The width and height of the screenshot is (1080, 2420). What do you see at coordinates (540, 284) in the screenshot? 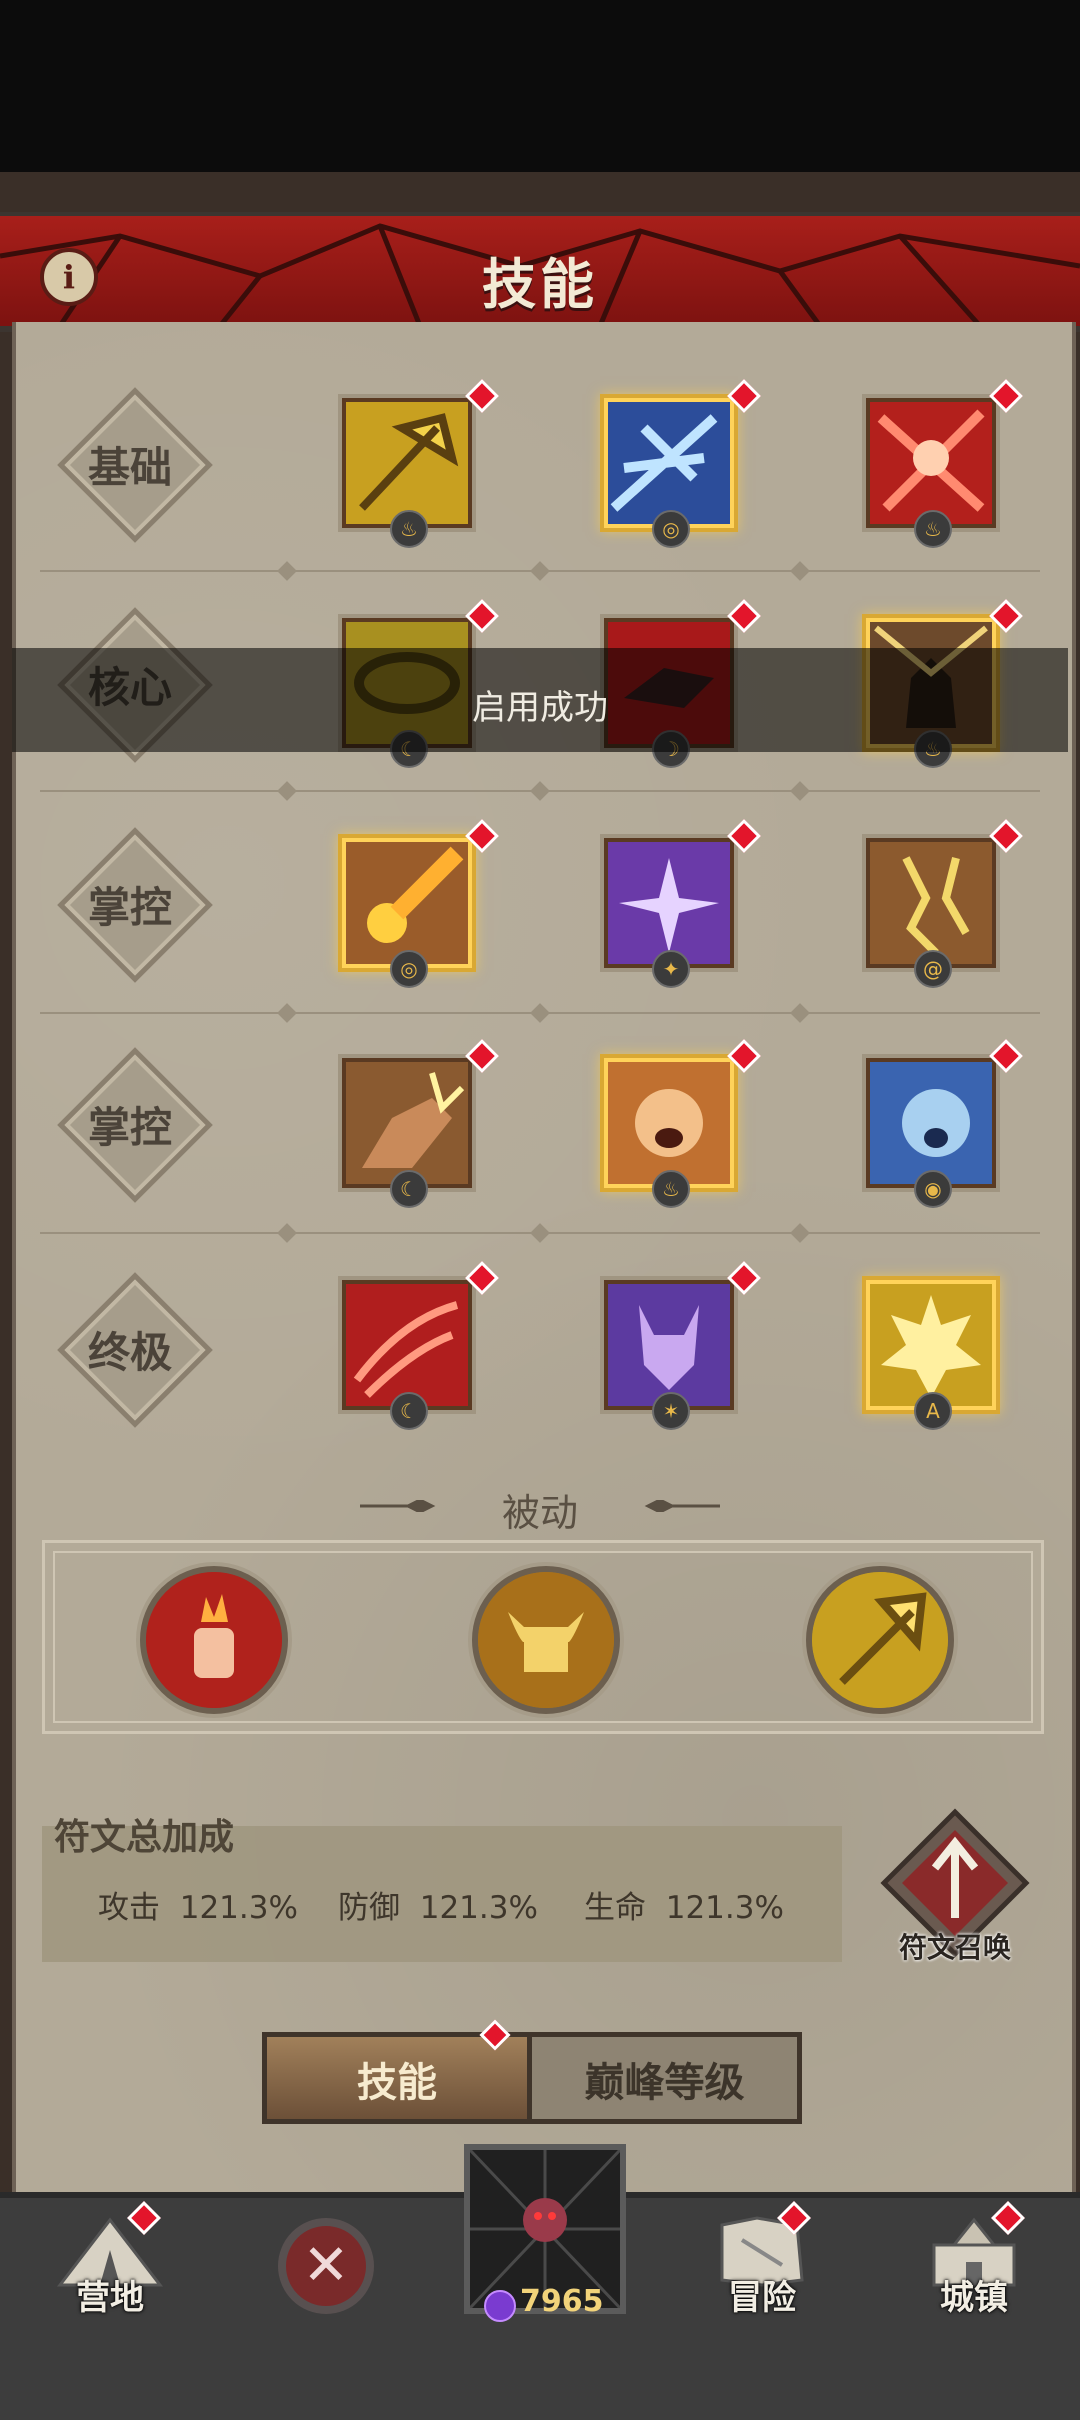
I see `page-title: 技能` at bounding box center [540, 284].